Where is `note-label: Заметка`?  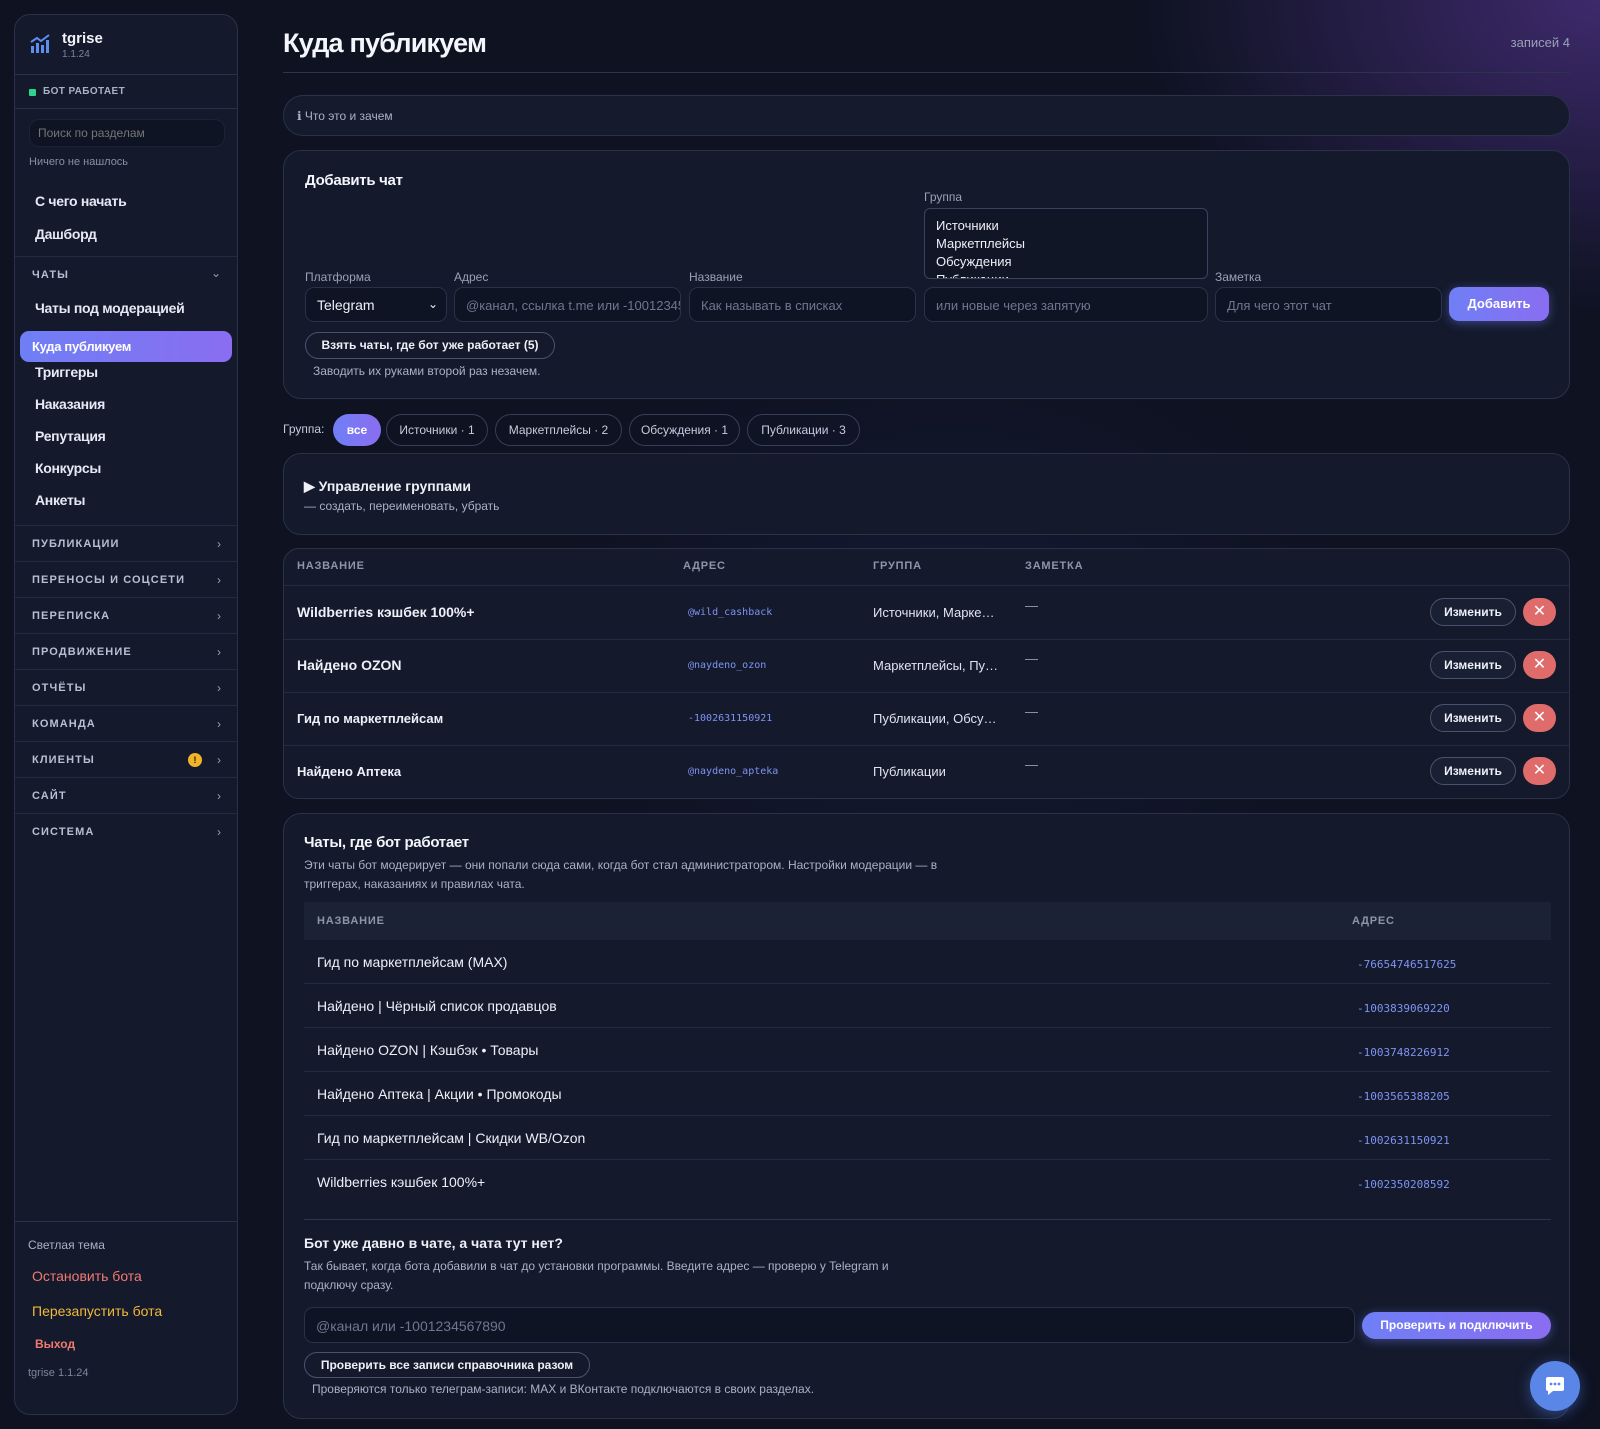
note-label: Заметка is located at coordinates (1238, 277).